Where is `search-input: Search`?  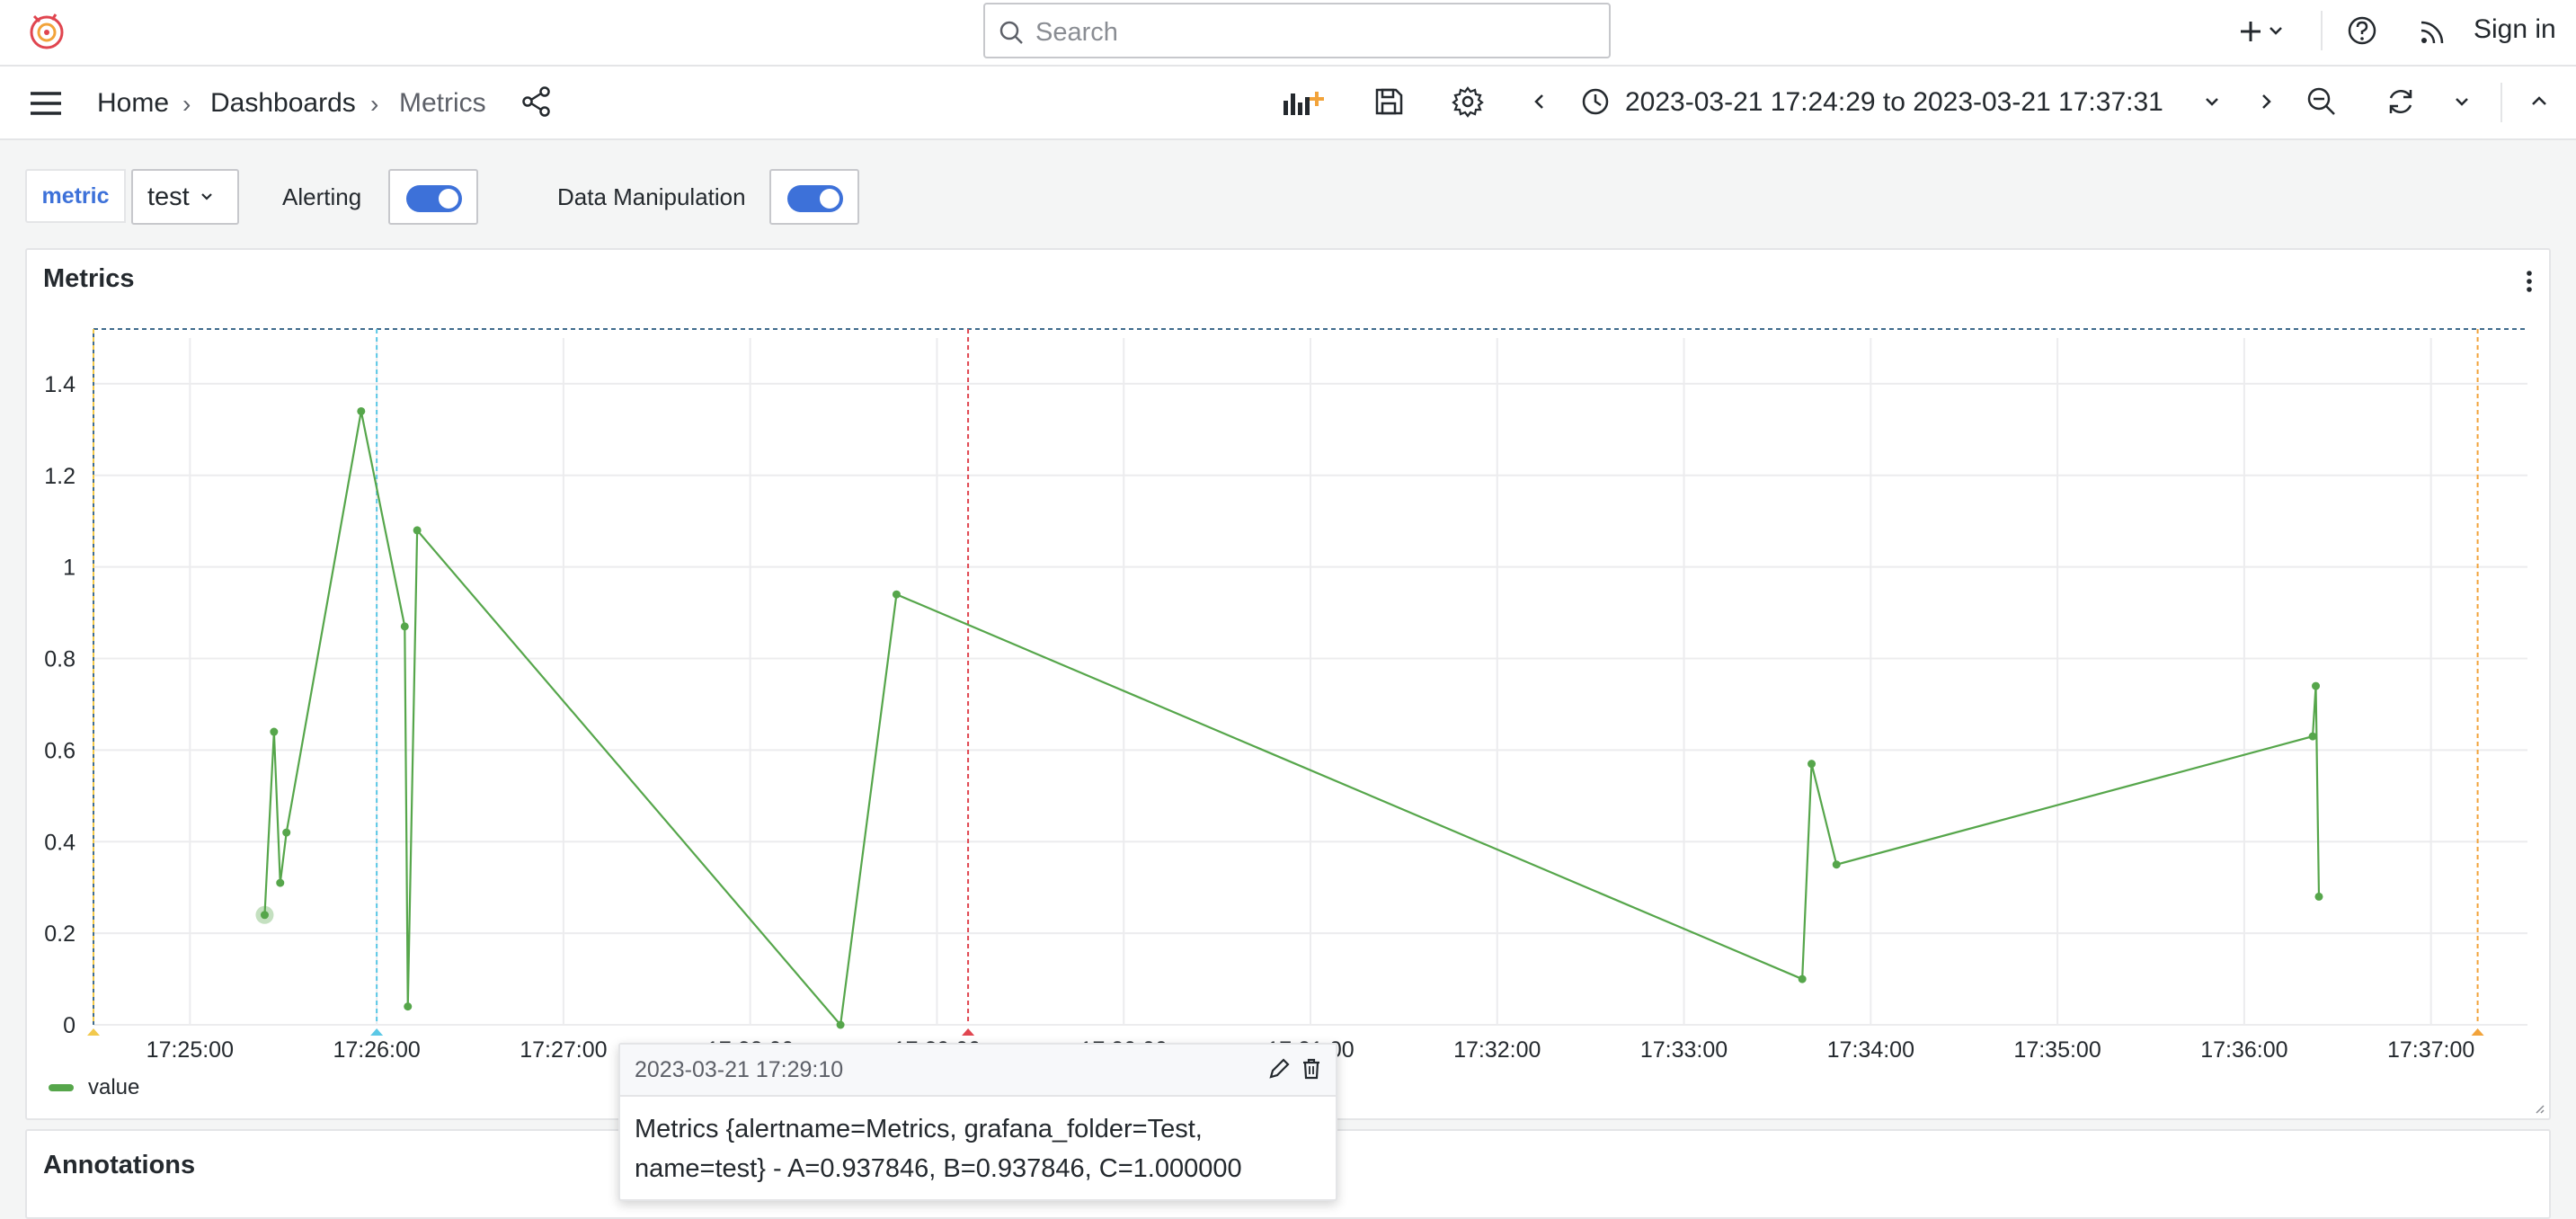 search-input: Search is located at coordinates (1297, 31).